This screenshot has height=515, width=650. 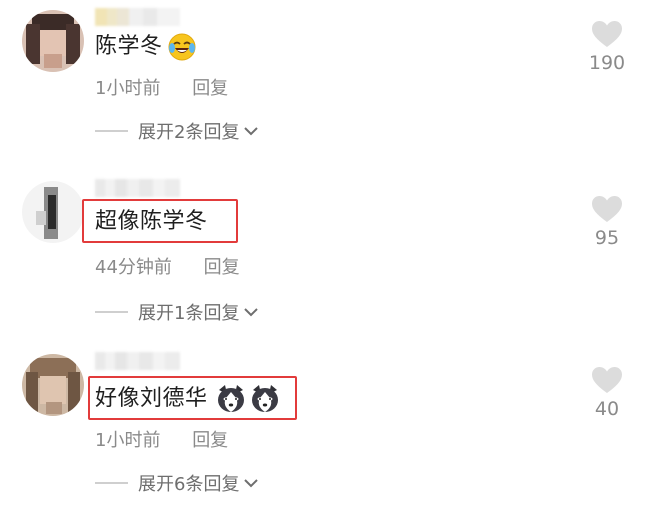 I want to click on expand-replies-button: 展开6条回复, so click(x=177, y=483).